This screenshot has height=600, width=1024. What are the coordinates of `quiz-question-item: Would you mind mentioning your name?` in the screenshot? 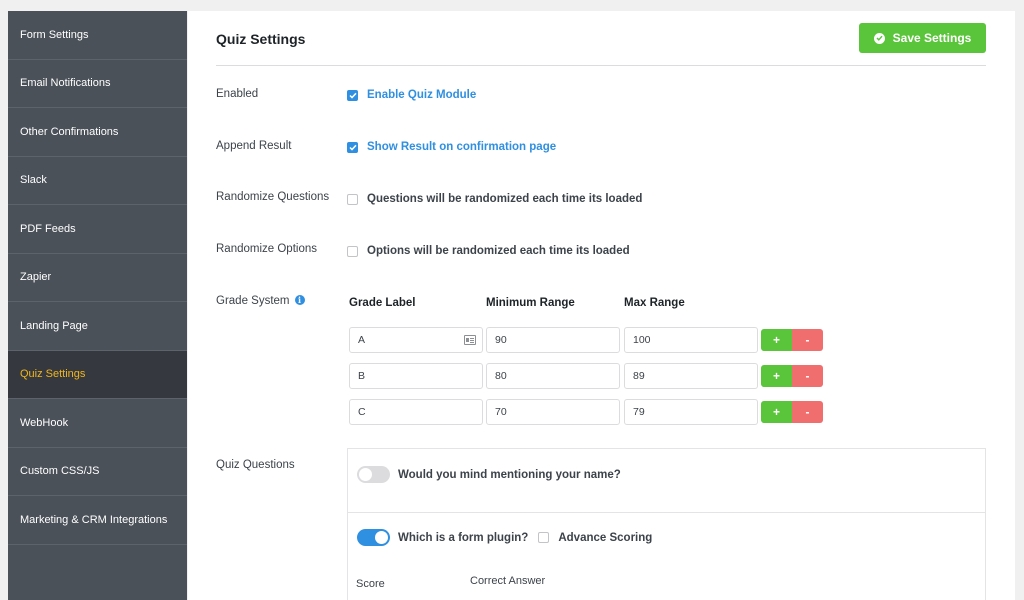 It's located at (666, 474).